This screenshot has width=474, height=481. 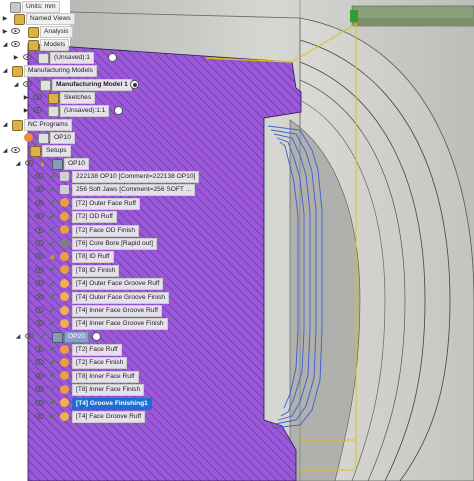 What do you see at coordinates (43, 58) in the screenshot?
I see `component-icon` at bounding box center [43, 58].